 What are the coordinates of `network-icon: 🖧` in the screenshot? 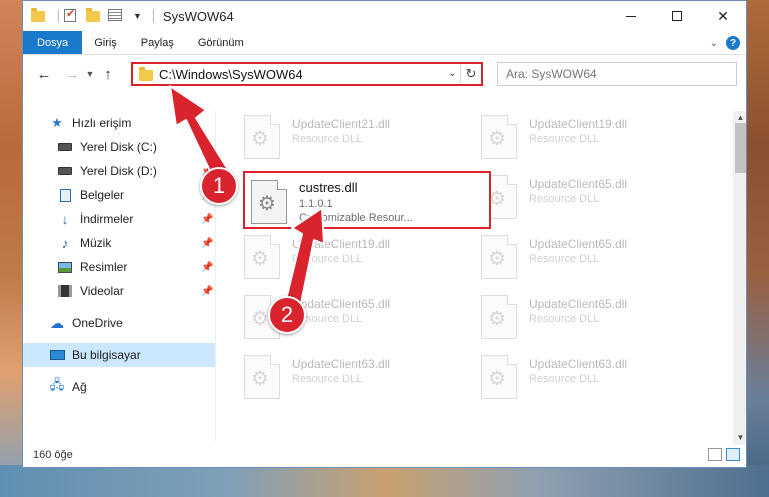 It's located at (57, 384).